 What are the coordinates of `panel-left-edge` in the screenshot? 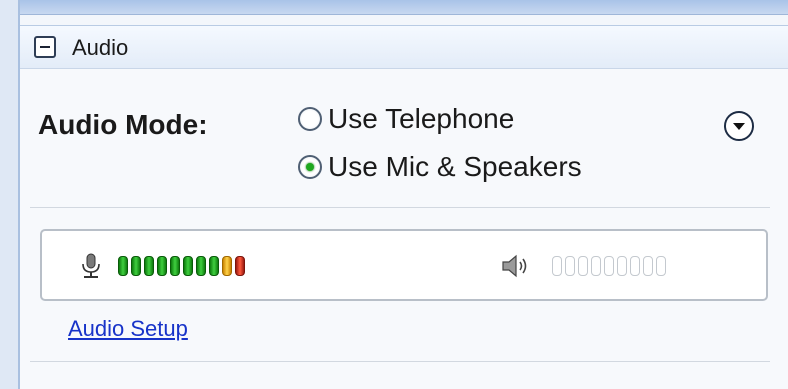 It's located at (10, 194).